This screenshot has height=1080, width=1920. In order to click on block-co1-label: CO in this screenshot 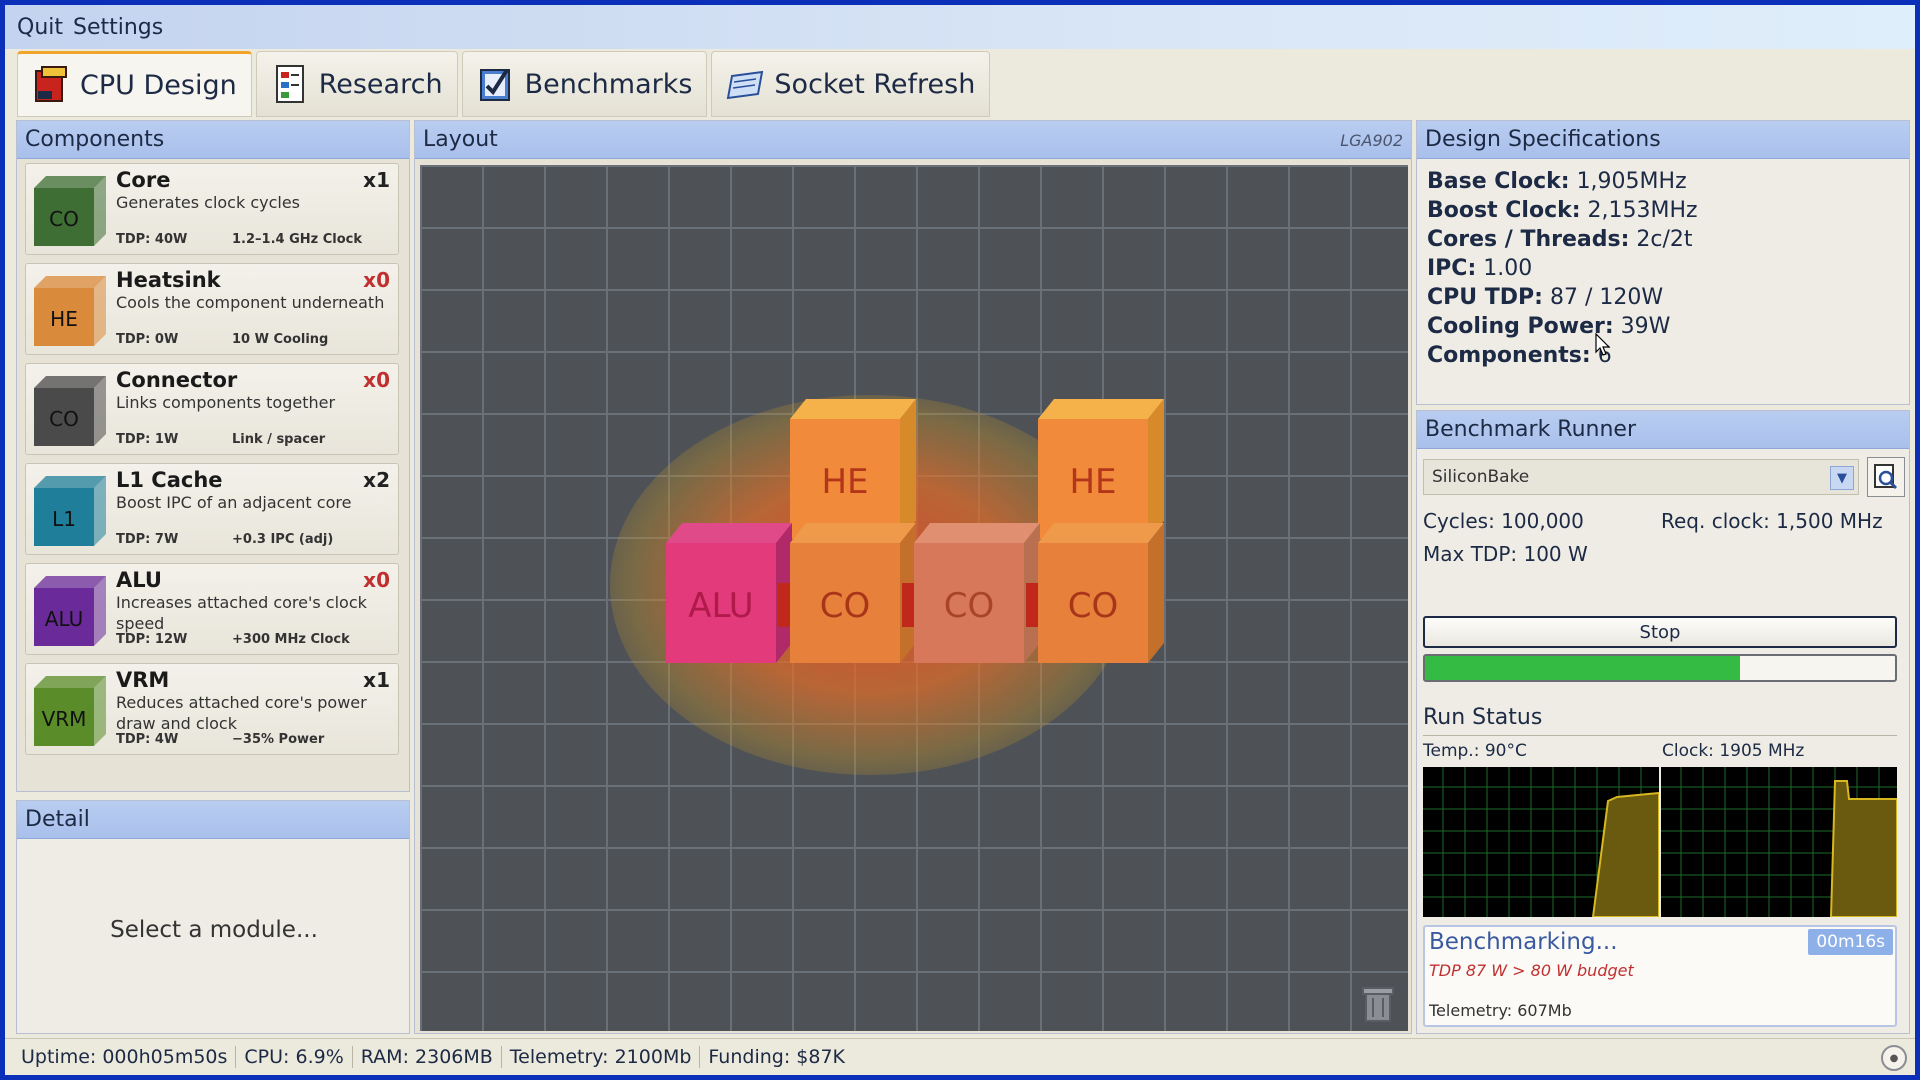, I will do `click(845, 606)`.